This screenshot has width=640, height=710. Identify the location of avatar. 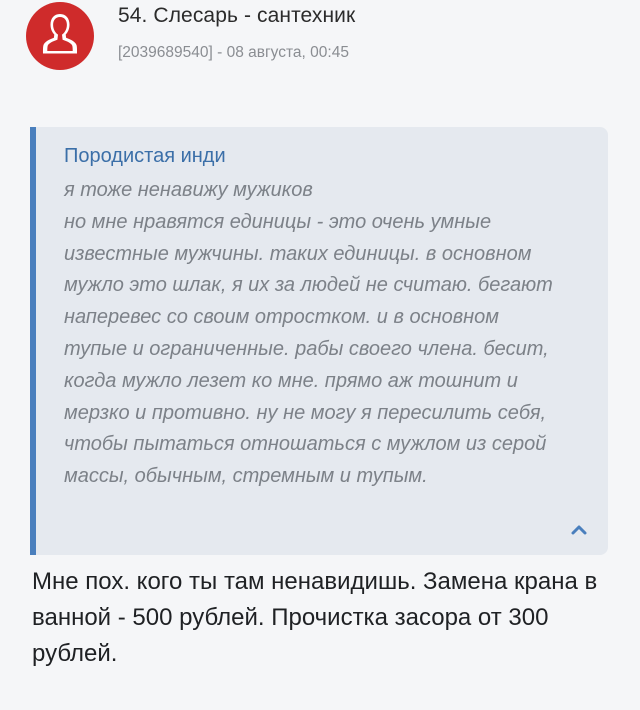
(60, 36).